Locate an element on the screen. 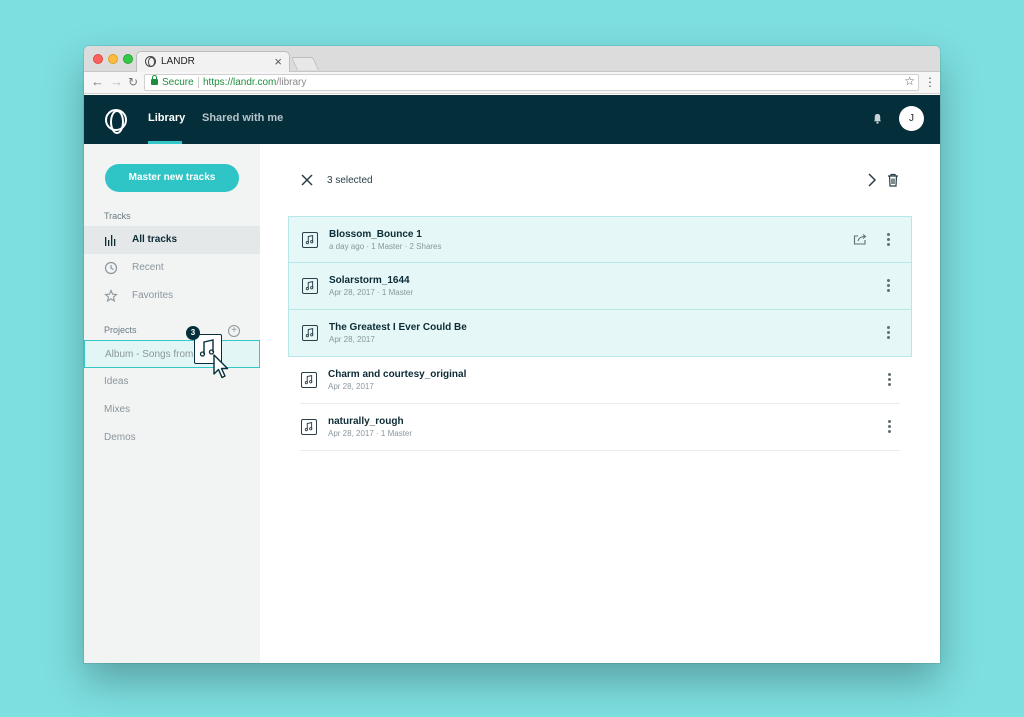 The height and width of the screenshot is (717, 1024). track-meta: a day ago · 1 Master · 2 Shares is located at coordinates (385, 246).